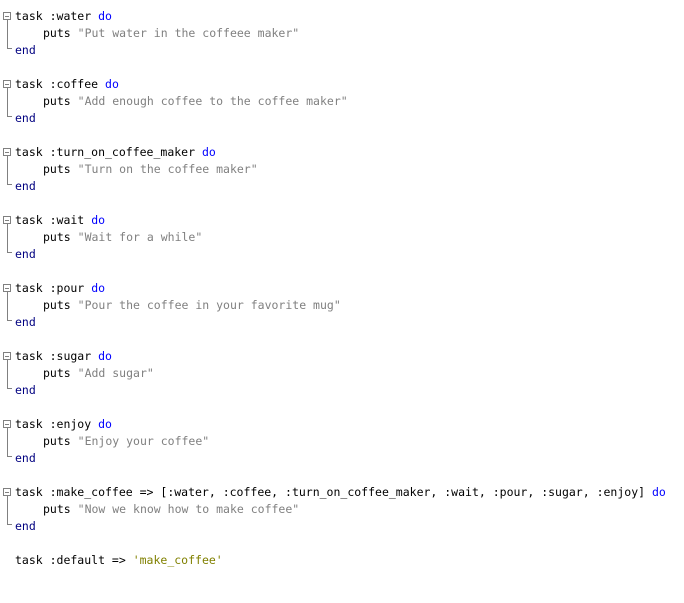  I want to click on code-line: task :default => 'make_coffee', so click(342, 560).